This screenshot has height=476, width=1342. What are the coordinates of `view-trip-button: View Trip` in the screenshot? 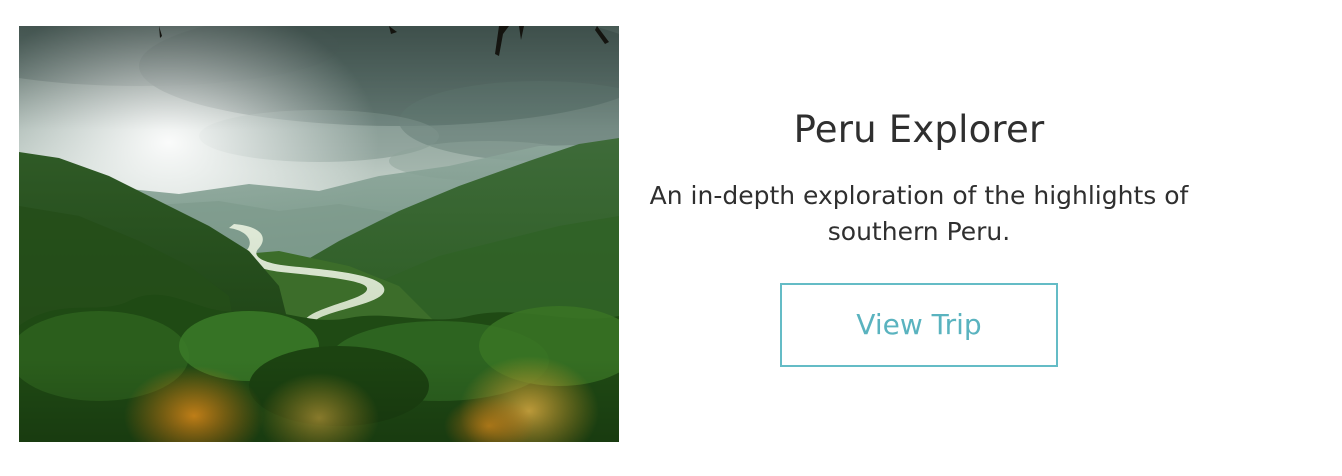 It's located at (919, 325).